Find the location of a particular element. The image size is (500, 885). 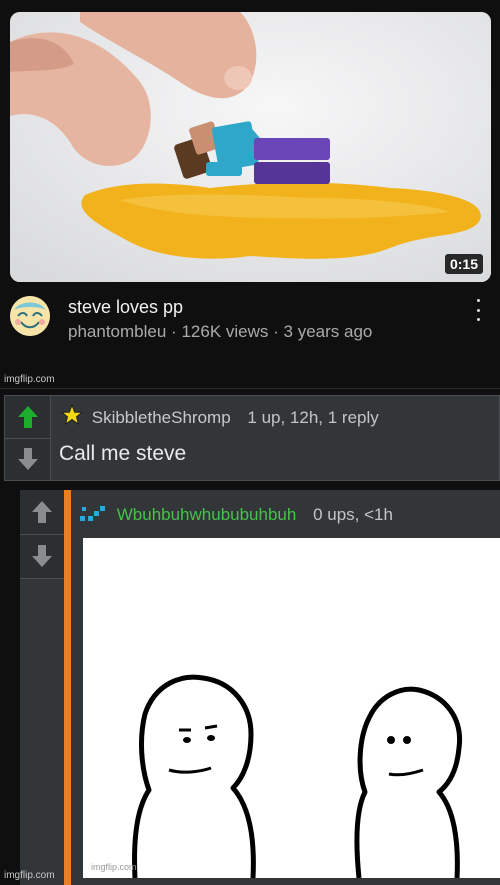

channel-avatar is located at coordinates (30, 316).